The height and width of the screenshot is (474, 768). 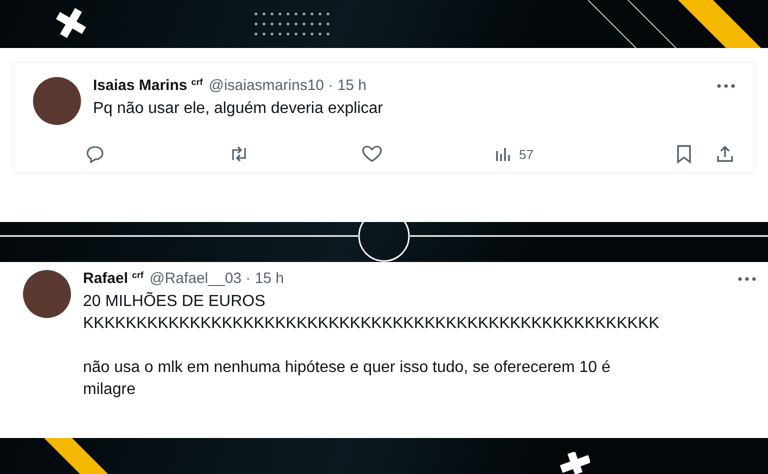 What do you see at coordinates (684, 154) in the screenshot?
I see `bookmark-icon` at bounding box center [684, 154].